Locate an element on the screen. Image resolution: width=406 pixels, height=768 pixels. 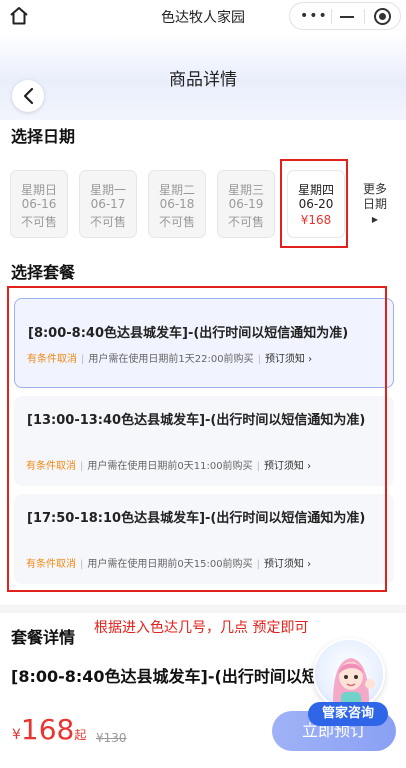
triangle-right-icon: ▶ is located at coordinates (375, 219).